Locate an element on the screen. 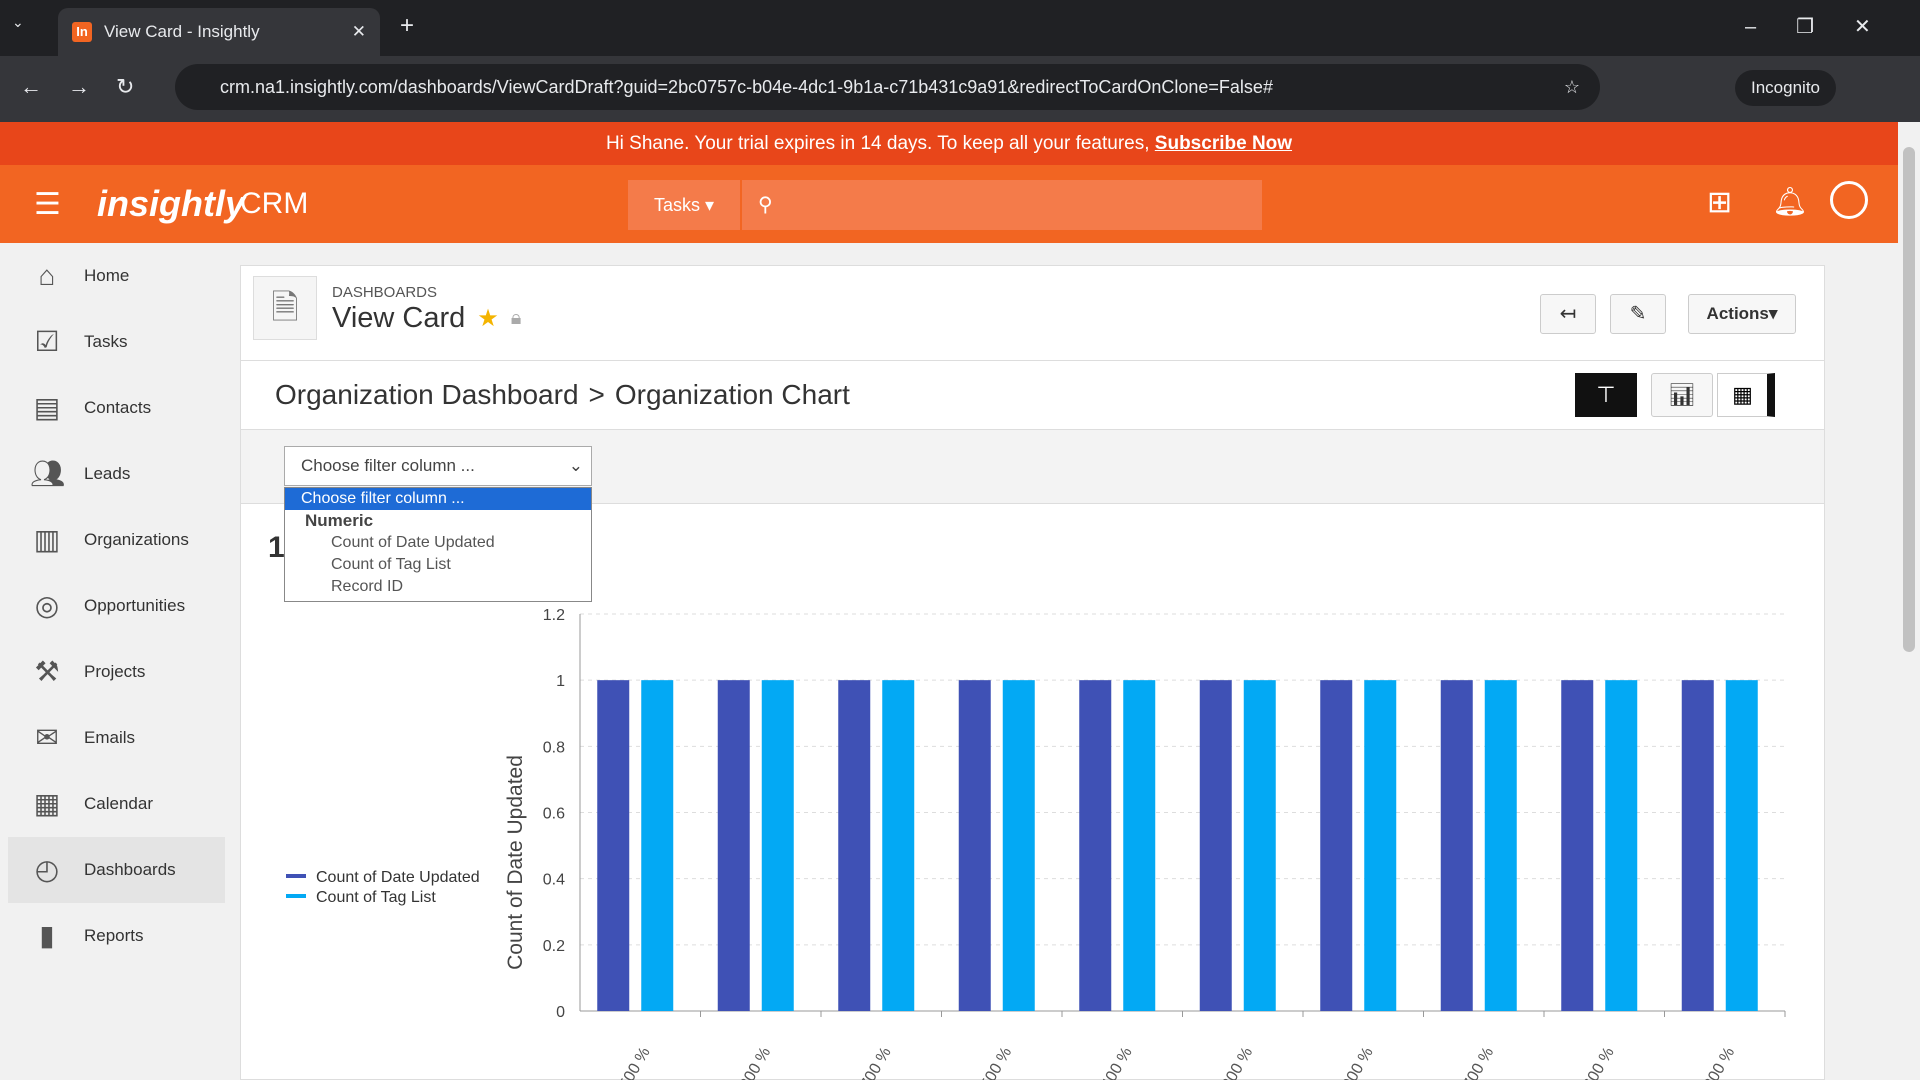 This screenshot has width=1920, height=1080. y-tick-label: 0.4 is located at coordinates (554, 880).